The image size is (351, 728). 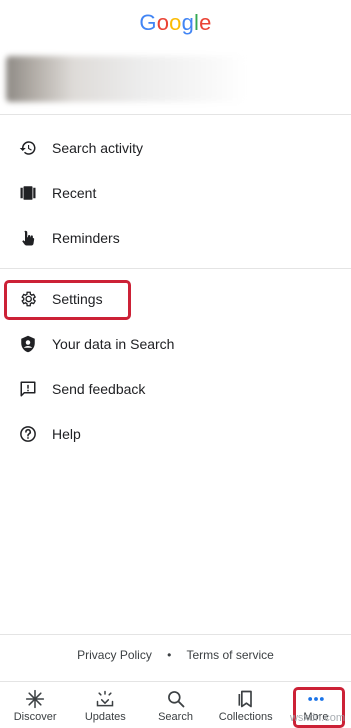 What do you see at coordinates (317, 718) in the screenshot?
I see `watermark: wsxdn.com` at bounding box center [317, 718].